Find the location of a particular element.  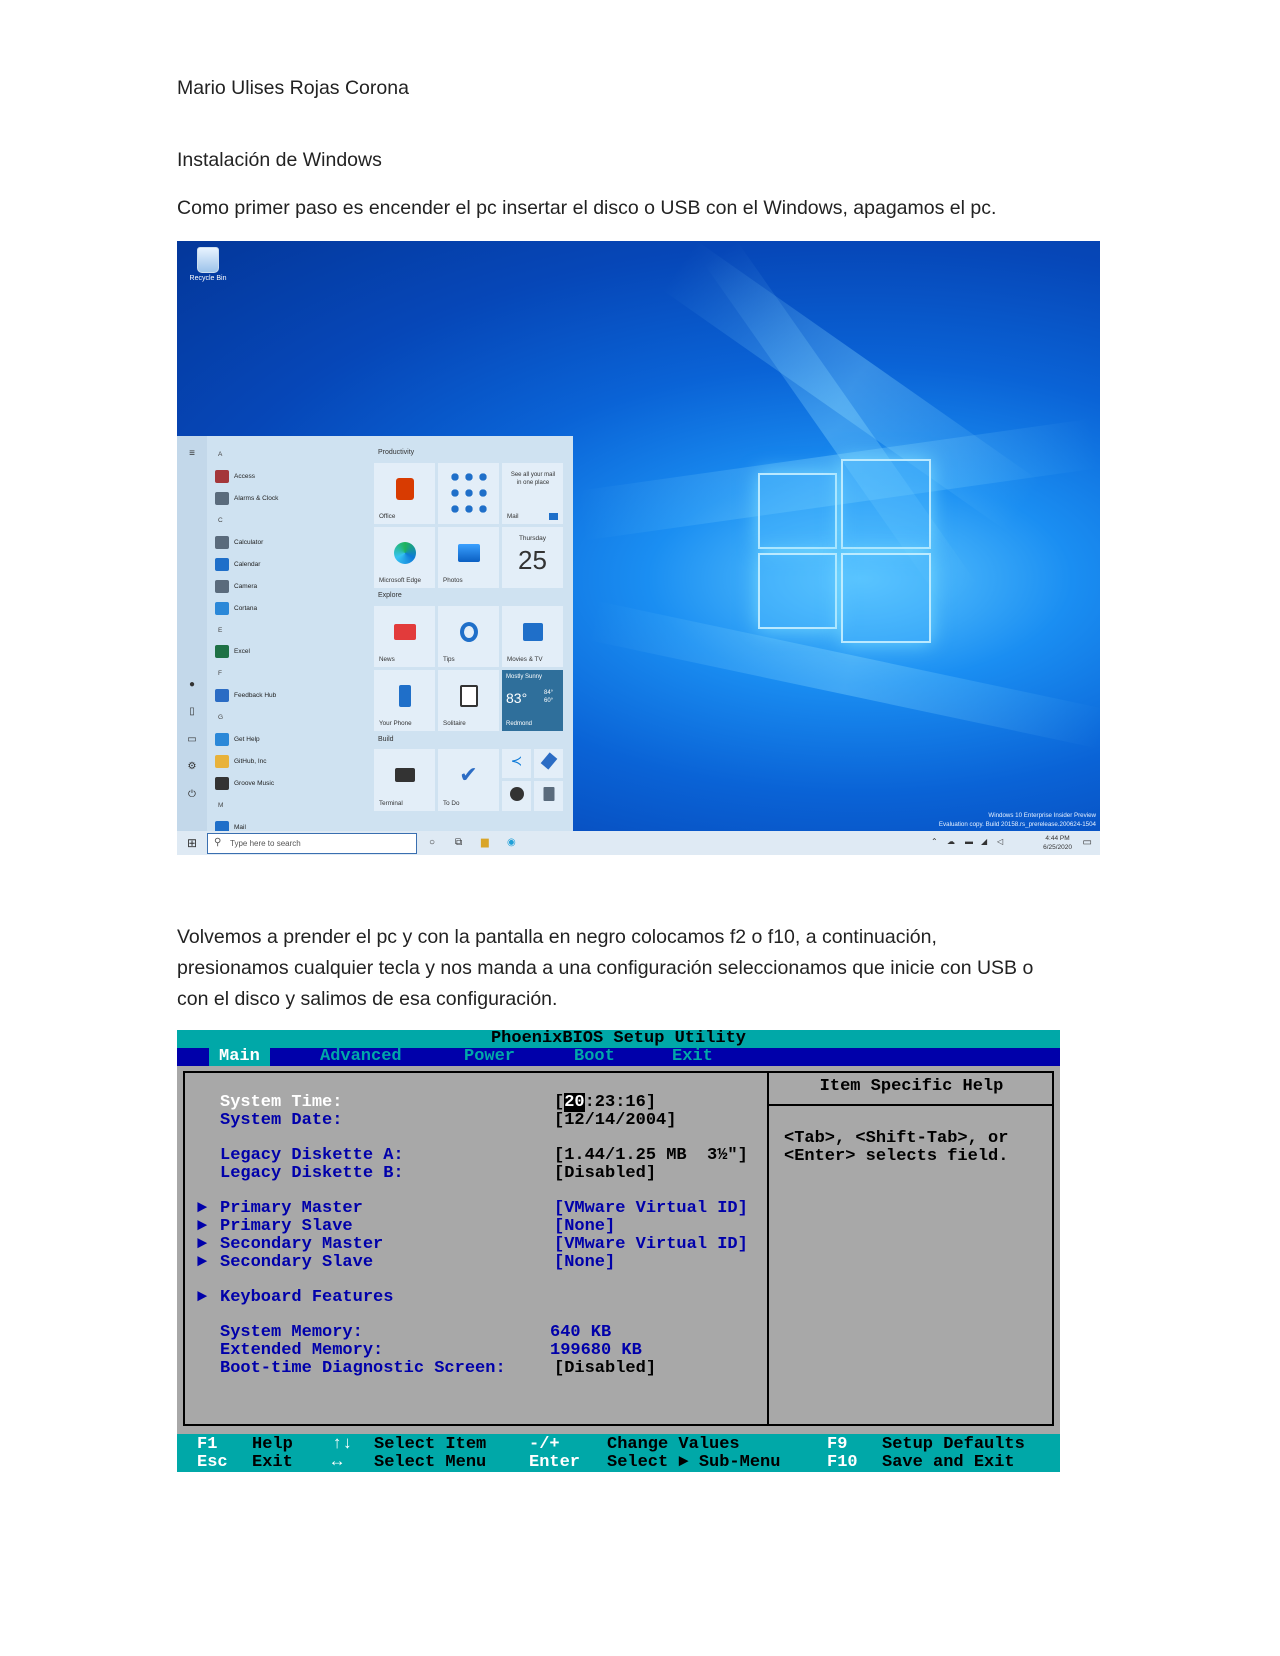

bios-floppy-b-value: [Disabled] is located at coordinates (605, 1174).